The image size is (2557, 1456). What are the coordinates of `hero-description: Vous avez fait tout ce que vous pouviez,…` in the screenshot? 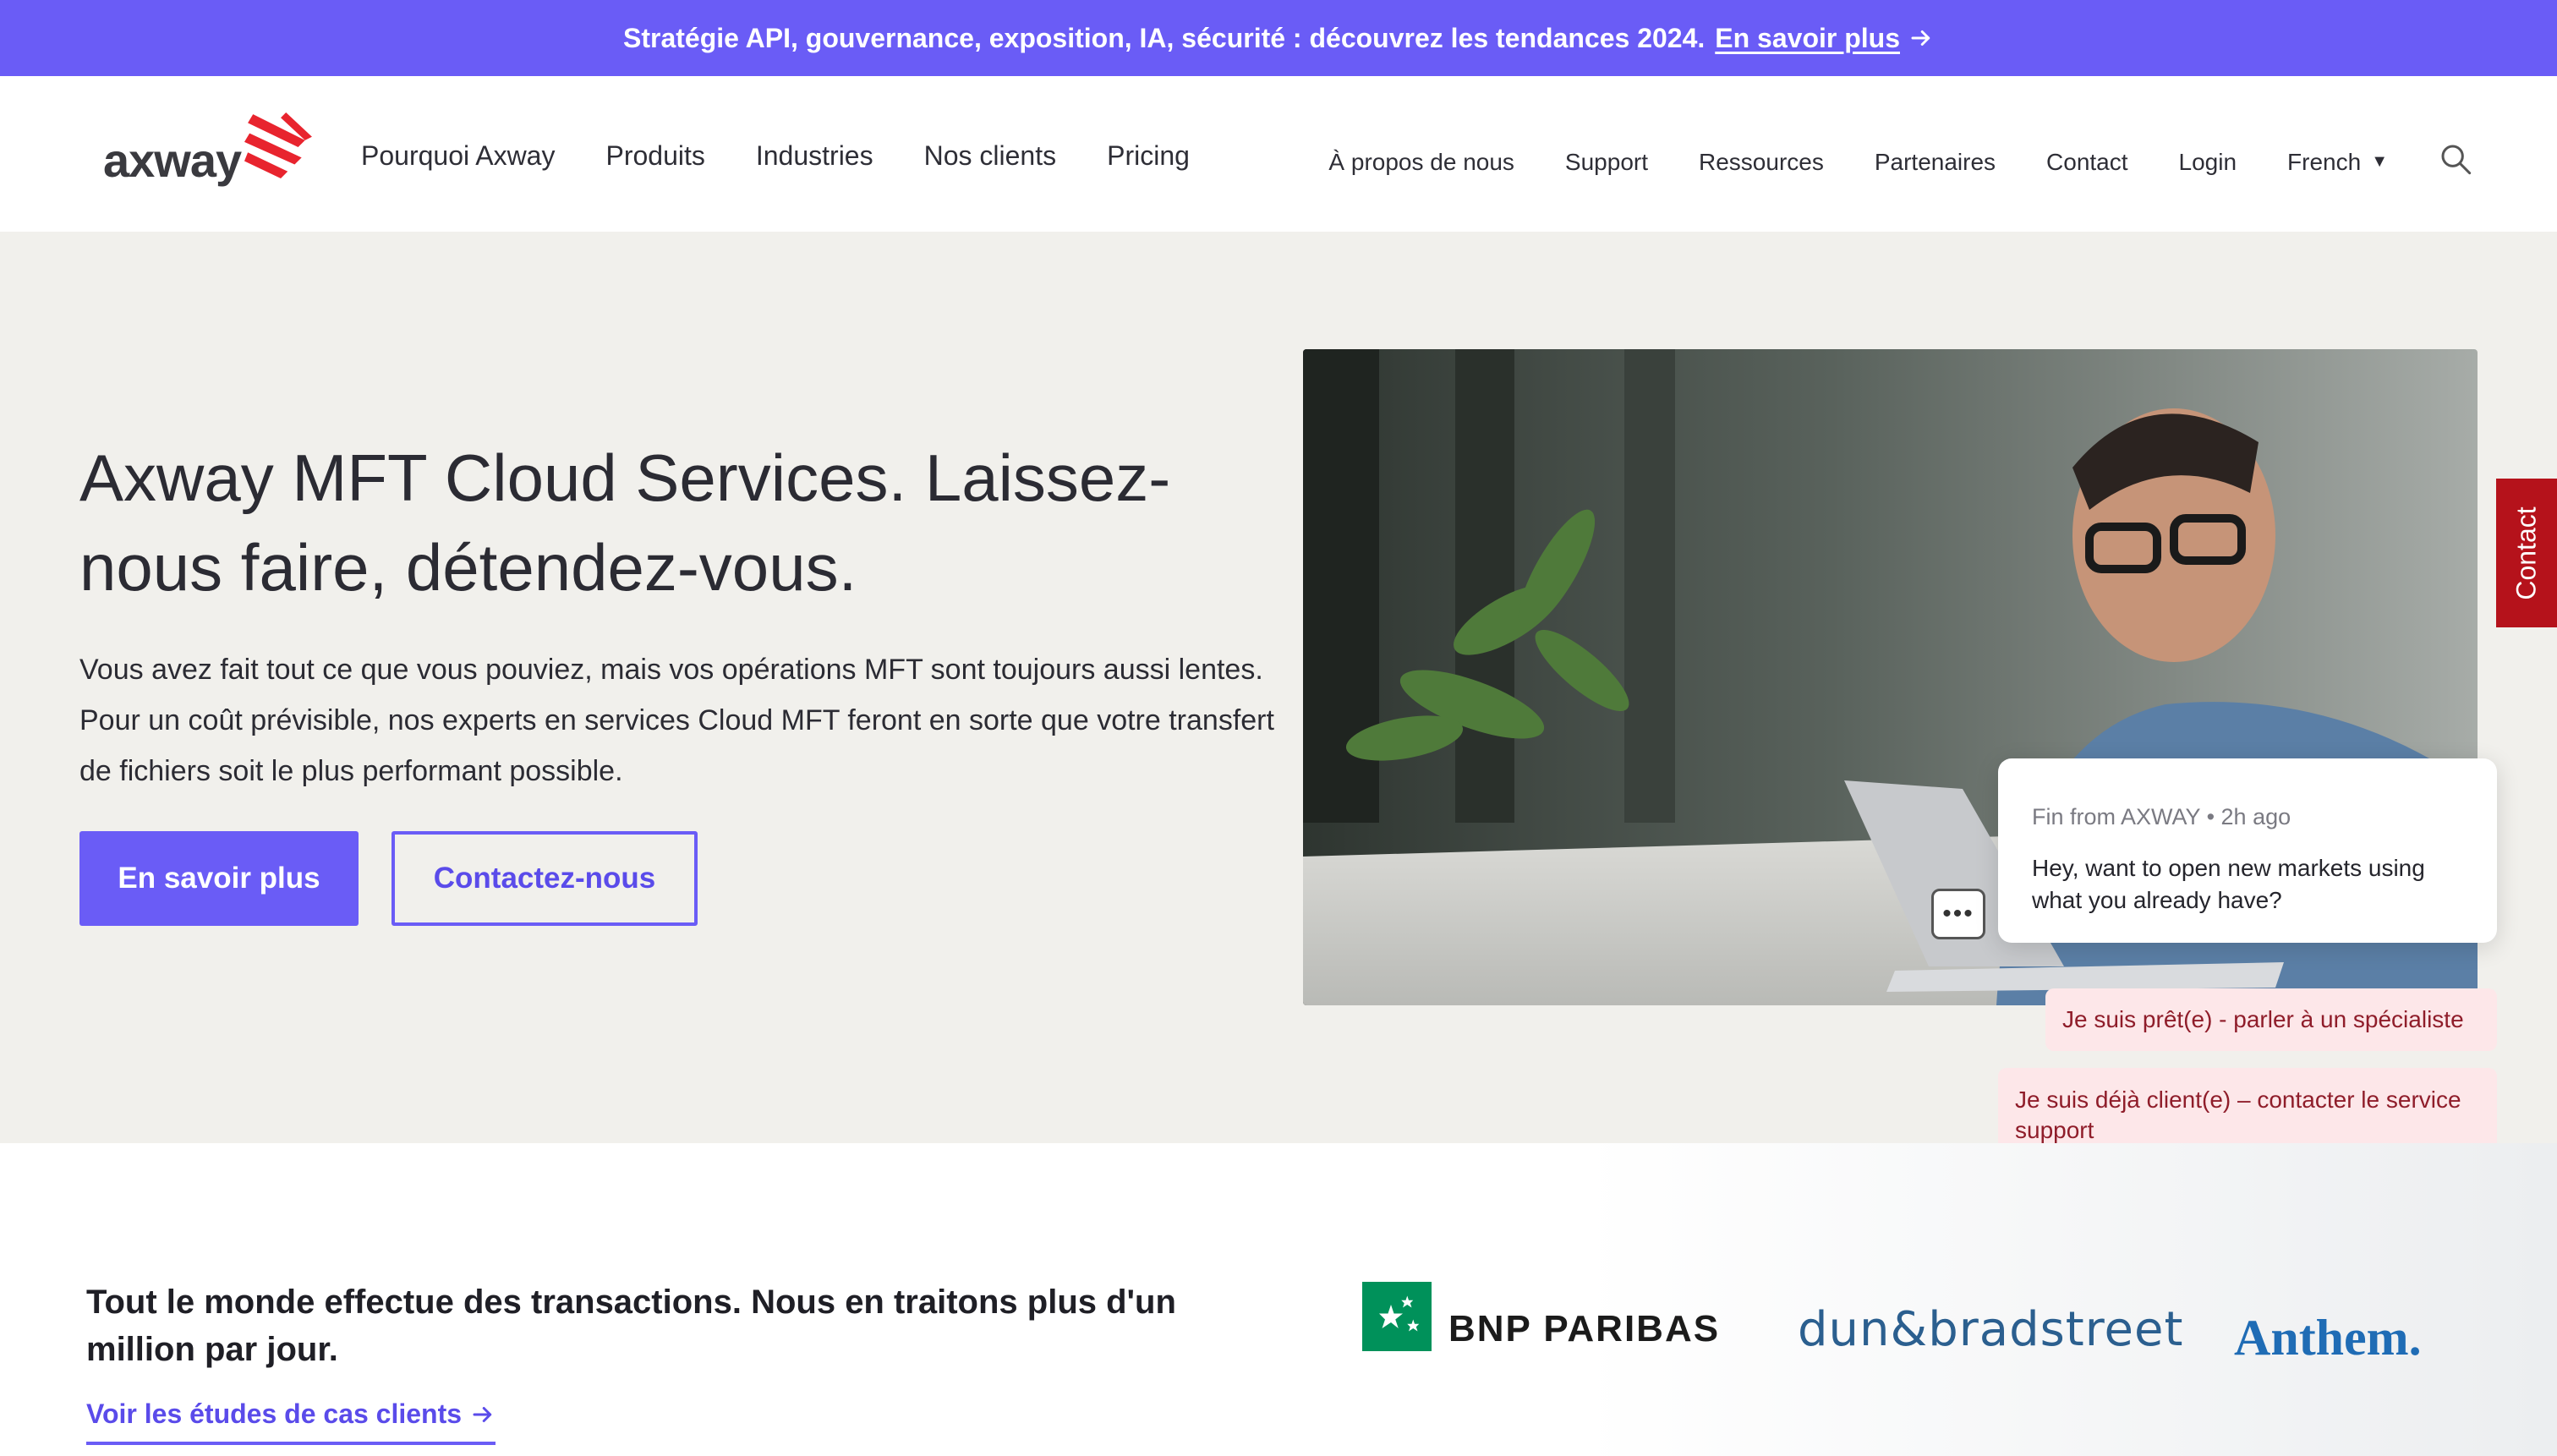 It's located at (676, 721).